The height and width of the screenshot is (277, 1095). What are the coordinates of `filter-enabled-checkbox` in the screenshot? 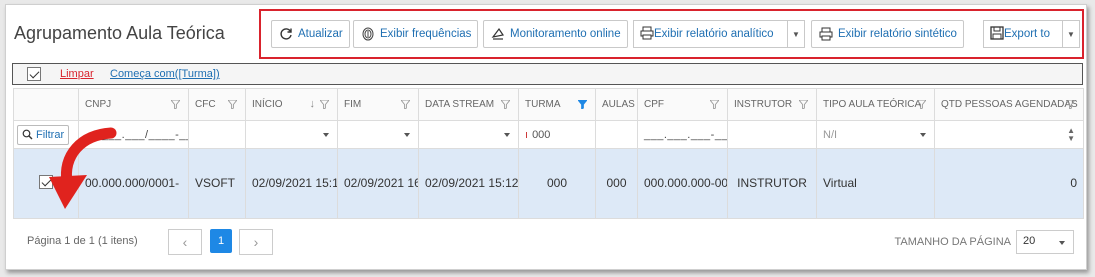 It's located at (34, 74).